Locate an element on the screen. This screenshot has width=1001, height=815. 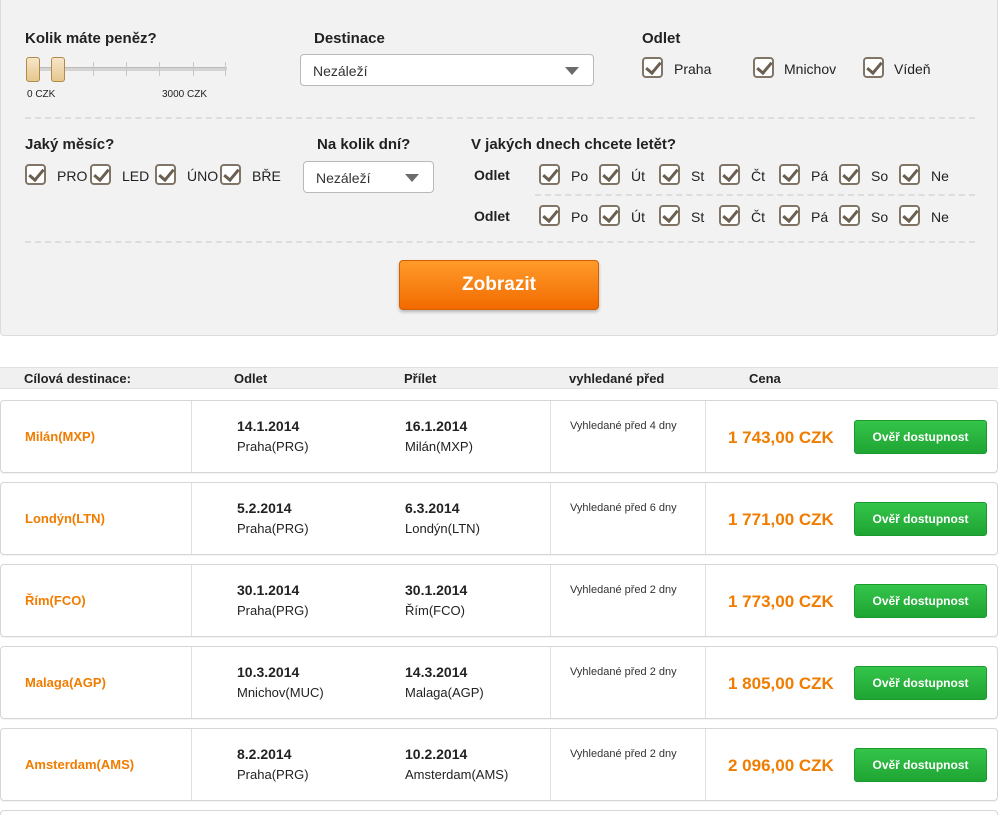
departure-mnichov-label: Mnichov is located at coordinates (810, 69).